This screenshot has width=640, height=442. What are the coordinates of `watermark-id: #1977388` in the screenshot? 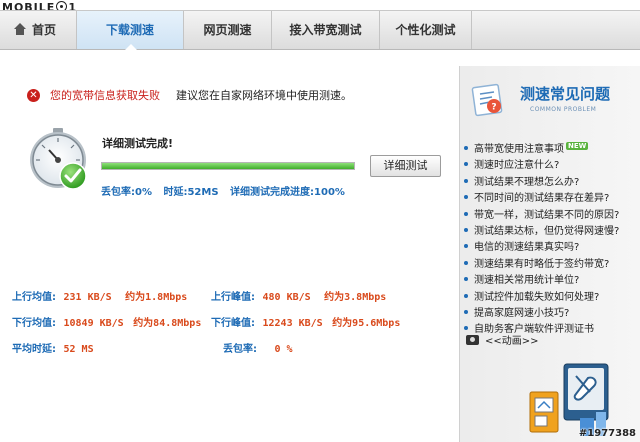 It's located at (607, 433).